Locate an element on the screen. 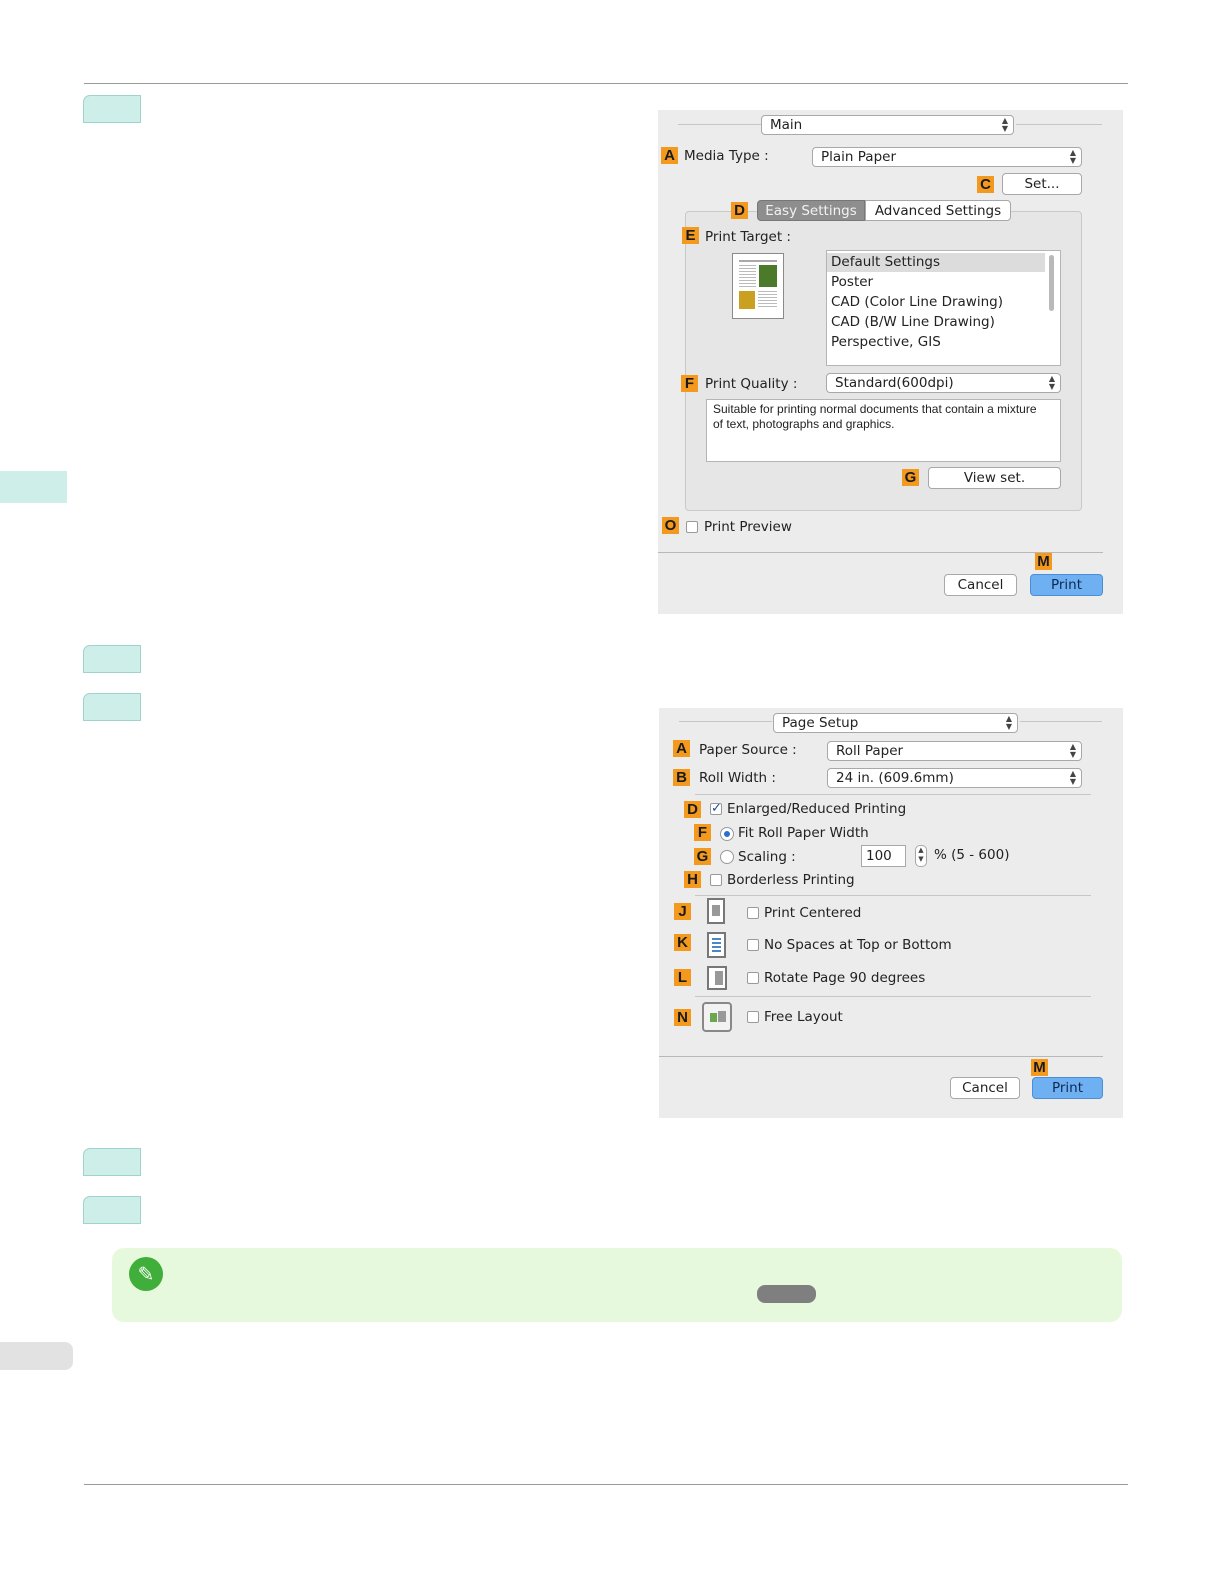  badge-c: C is located at coordinates (985, 184).